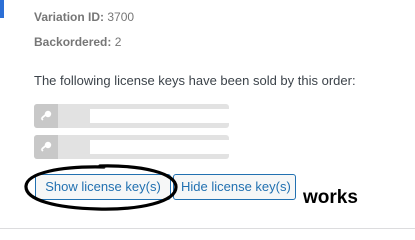 This screenshot has height=240, width=415. I want to click on backordered-value: 2, so click(118, 42).